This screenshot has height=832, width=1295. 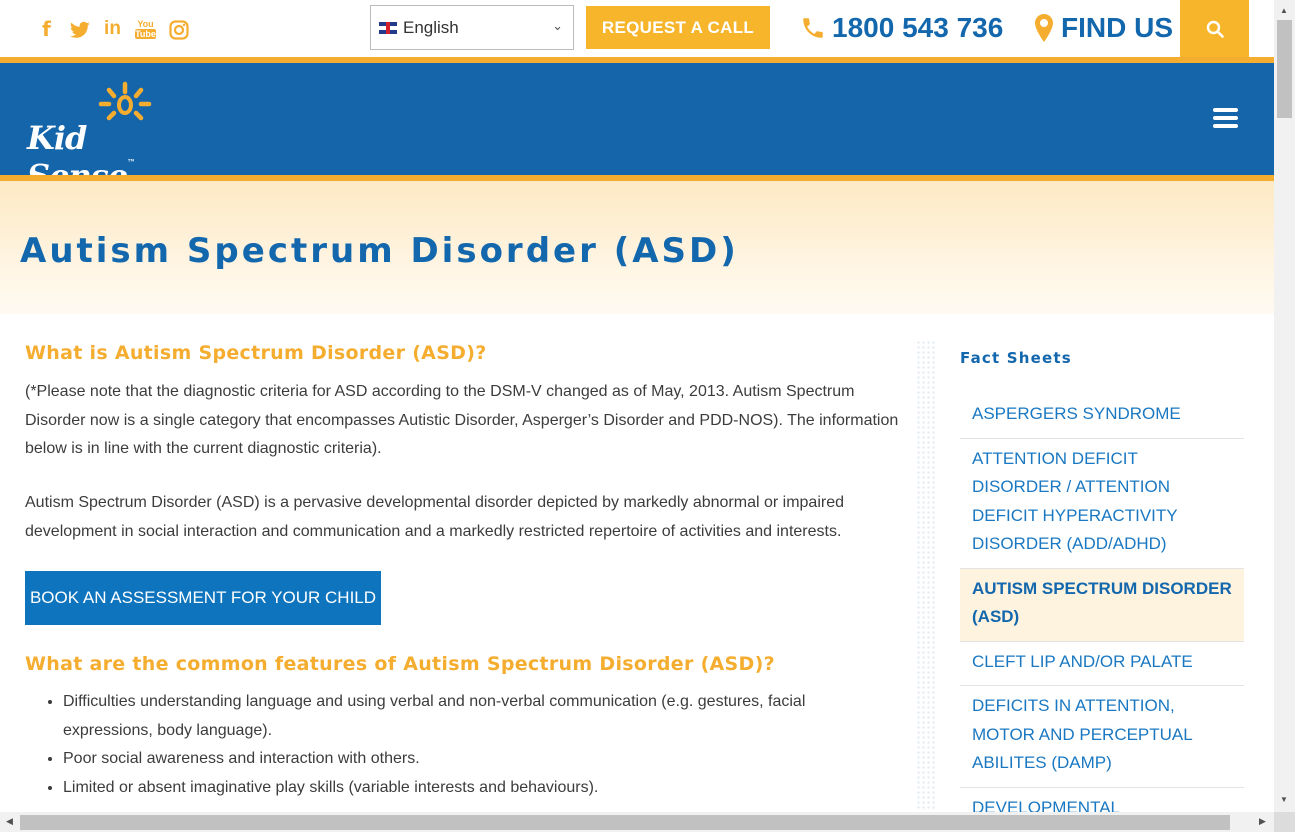 I want to click on column-divider, so click(x=926, y=575).